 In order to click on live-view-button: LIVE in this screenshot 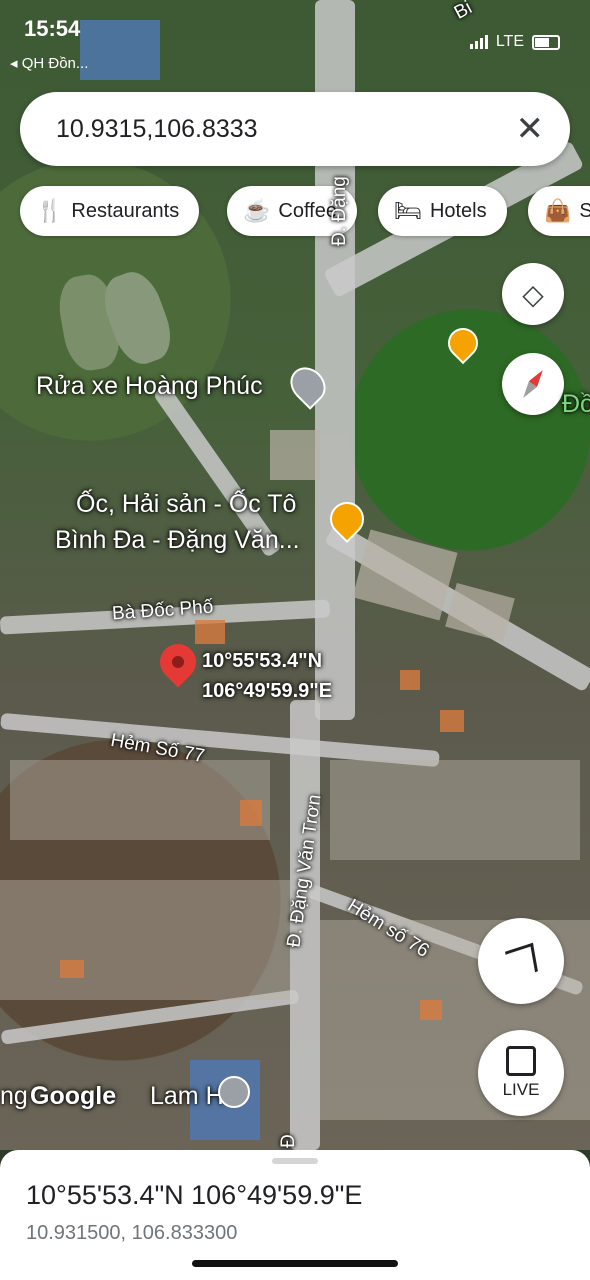, I will do `click(521, 1073)`.